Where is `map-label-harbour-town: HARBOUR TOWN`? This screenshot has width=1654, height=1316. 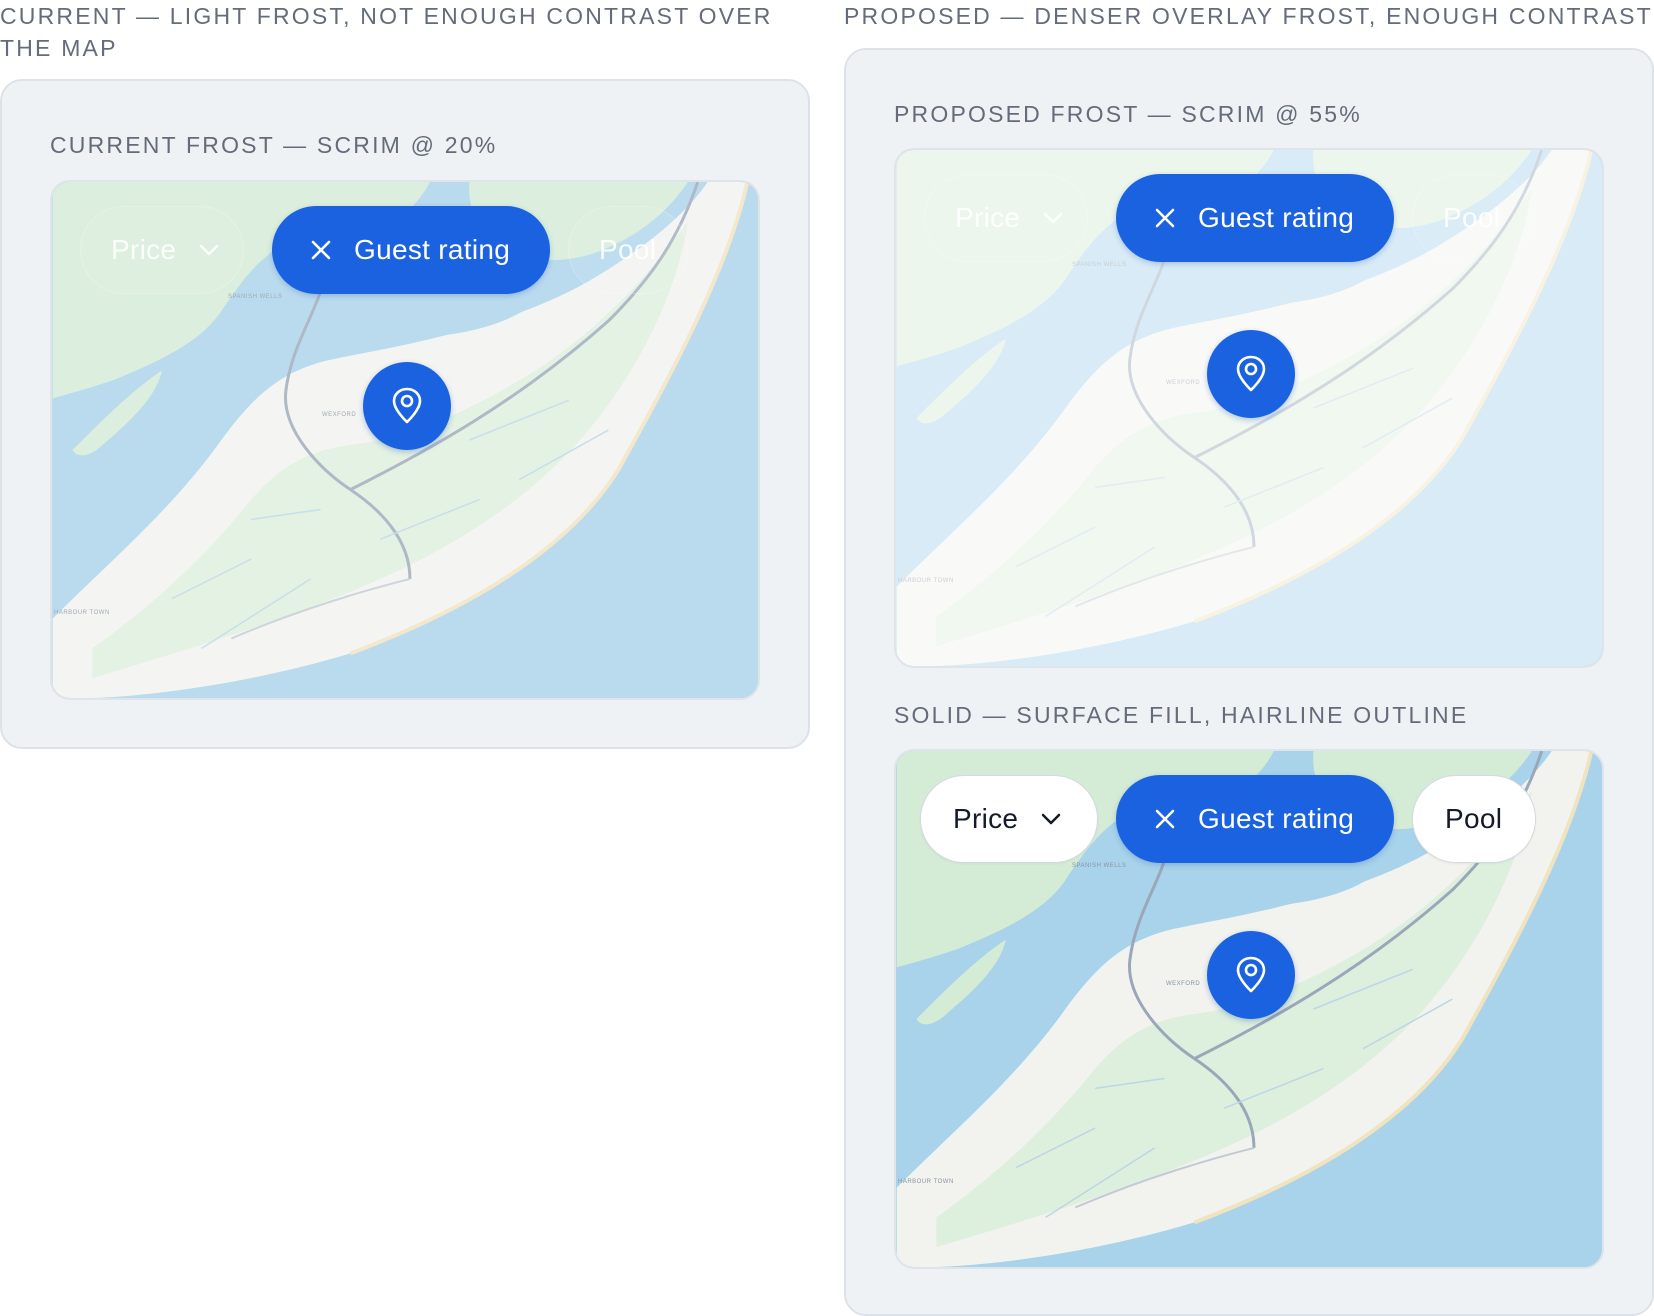
map-label-harbour-town: HARBOUR TOWN is located at coordinates (926, 1182).